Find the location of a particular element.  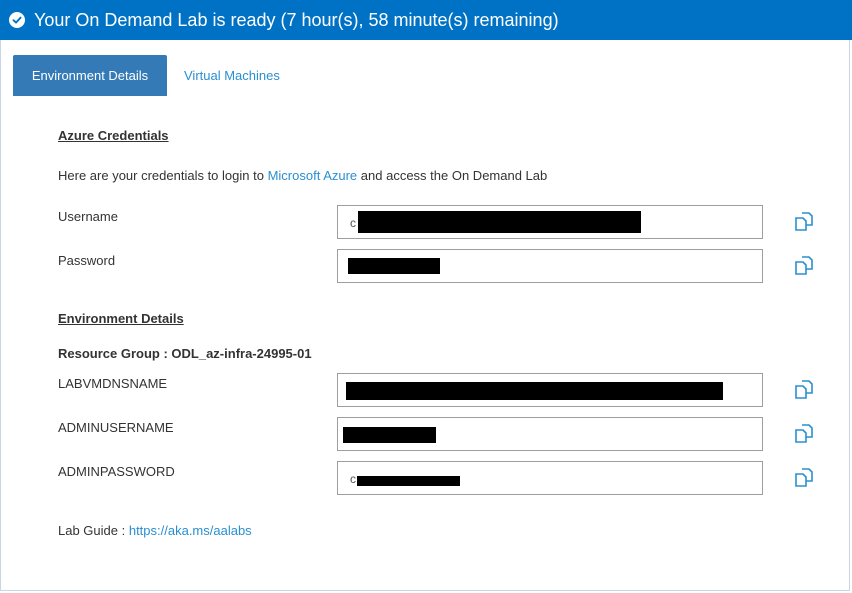

adminpassword-label: ADMINPASSWORD is located at coordinates (116, 471).